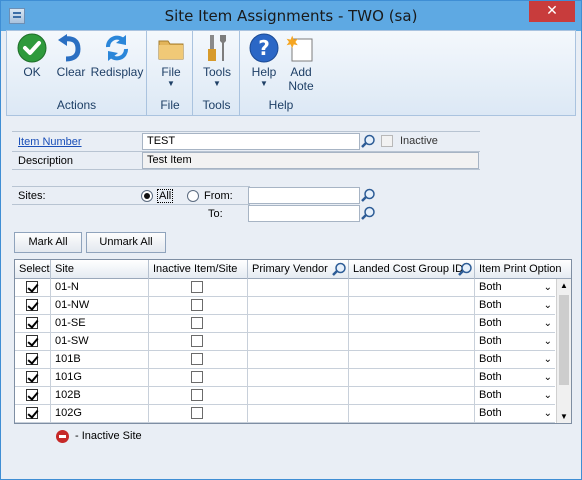 This screenshot has width=582, height=480. What do you see at coordinates (310, 160) in the screenshot?
I see `description-field: Test Item` at bounding box center [310, 160].